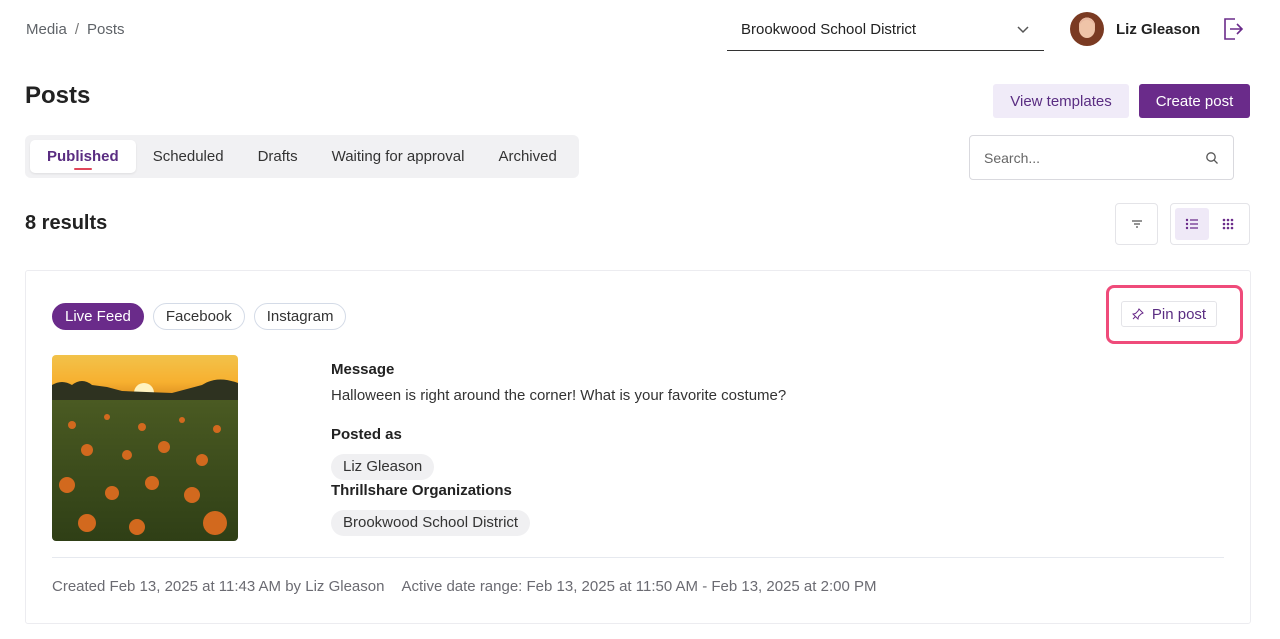 This screenshot has height=639, width=1280. I want to click on organizations-label: Thrillshare Organizations, so click(421, 490).